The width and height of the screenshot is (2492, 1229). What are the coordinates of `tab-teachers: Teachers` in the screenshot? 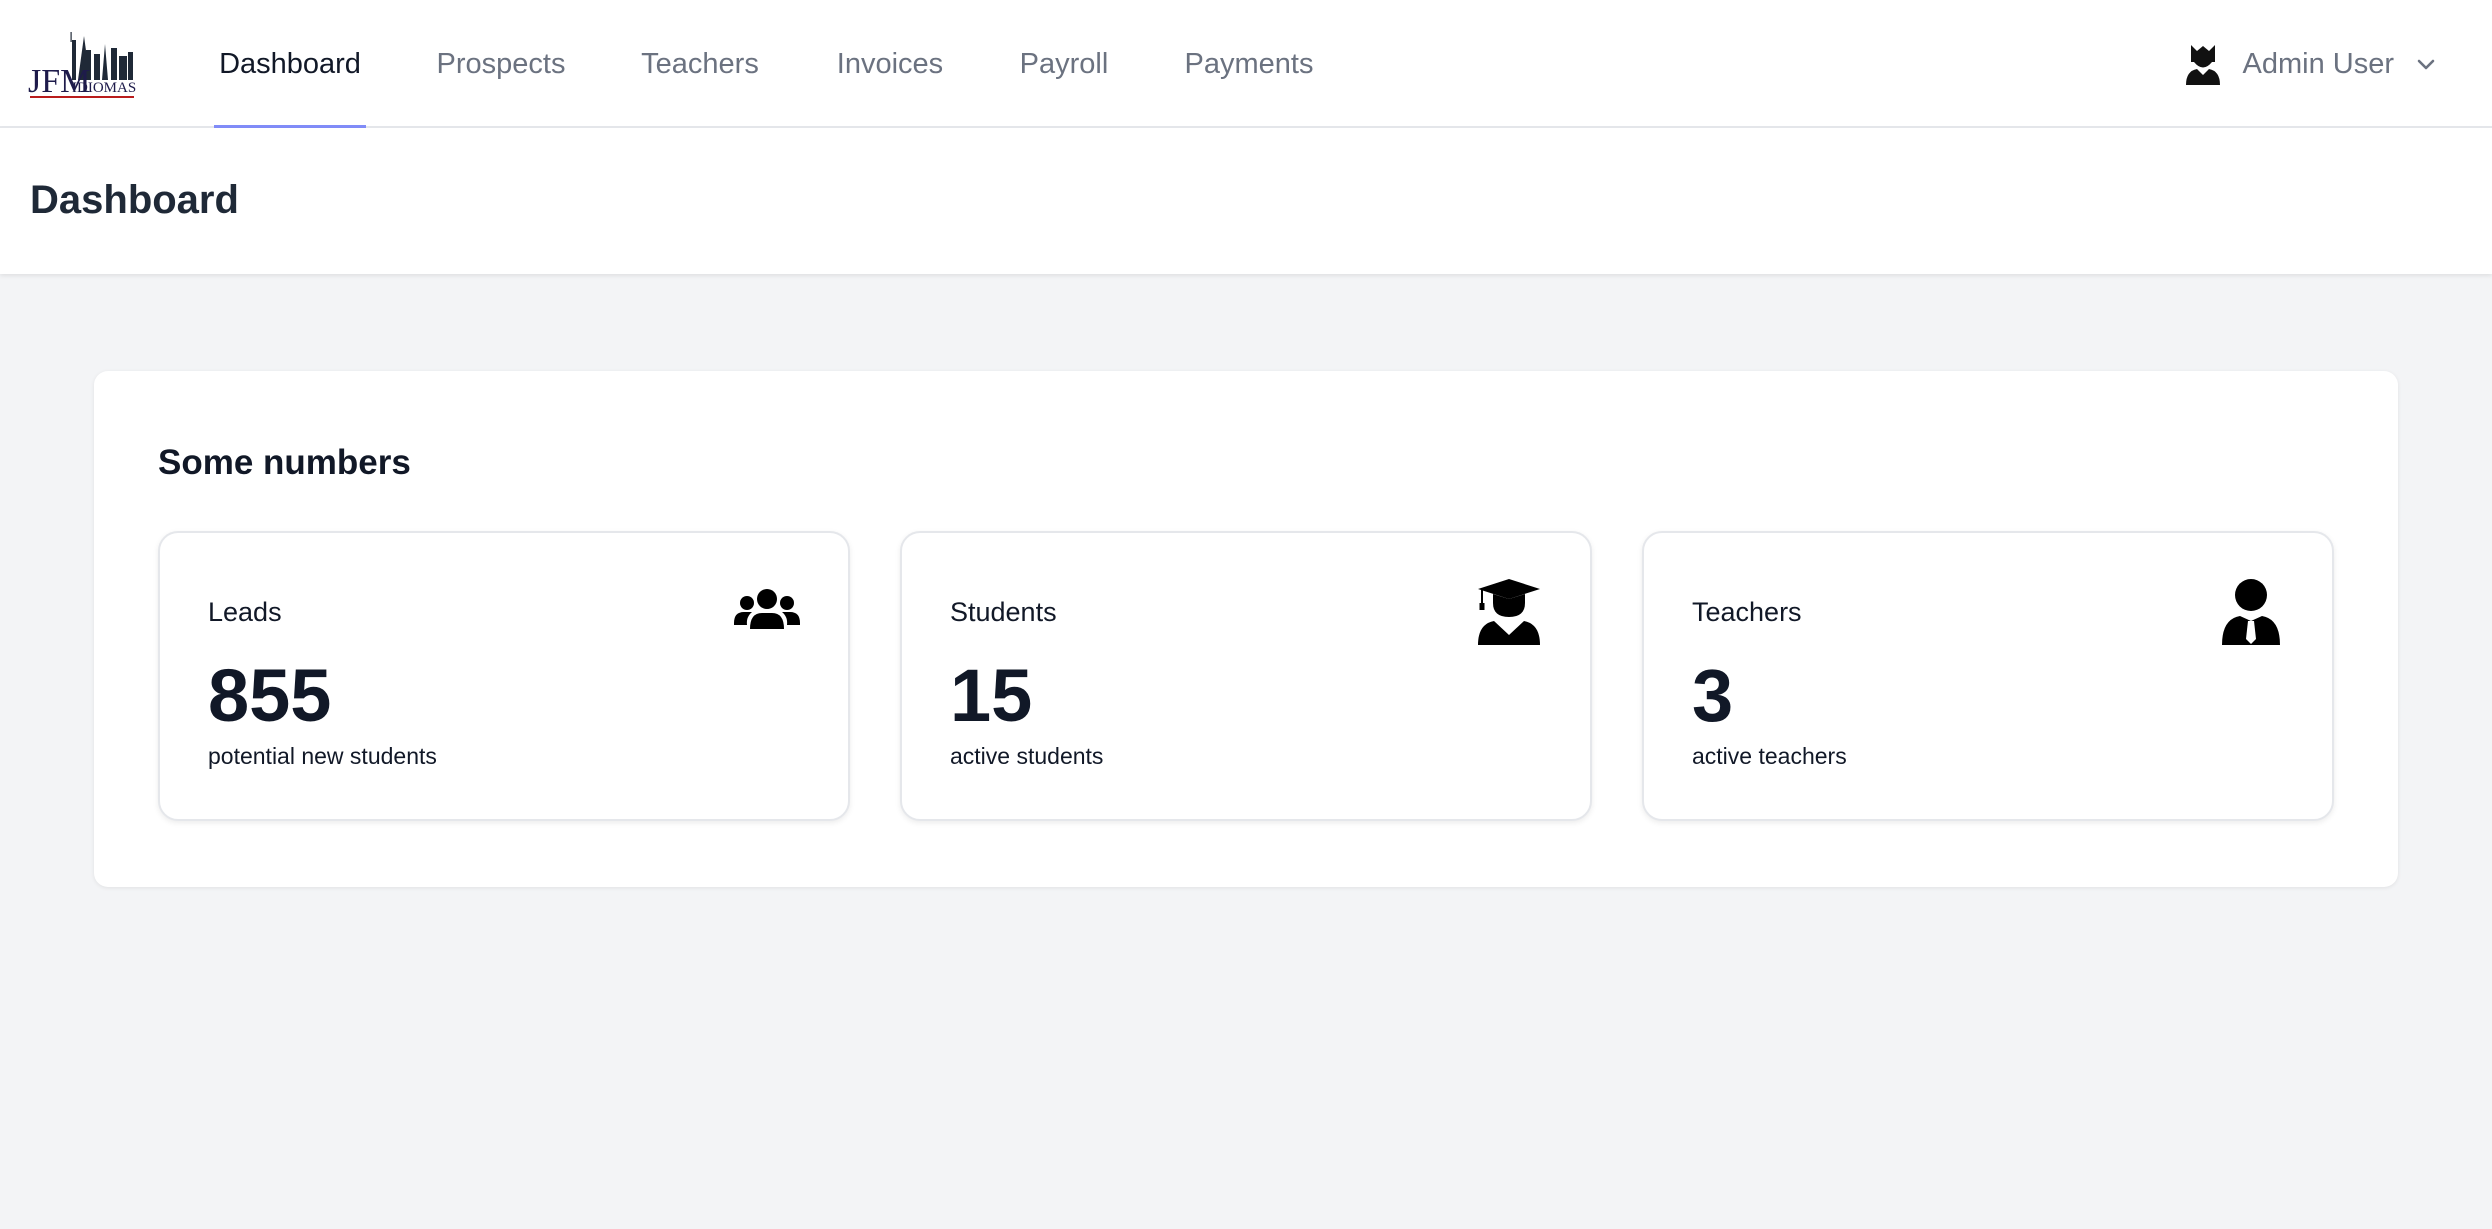 It's located at (700, 64).